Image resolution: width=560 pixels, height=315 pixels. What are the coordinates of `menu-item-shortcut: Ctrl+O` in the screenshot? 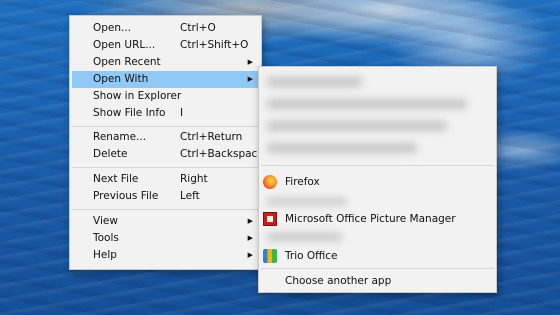 It's located at (198, 28).